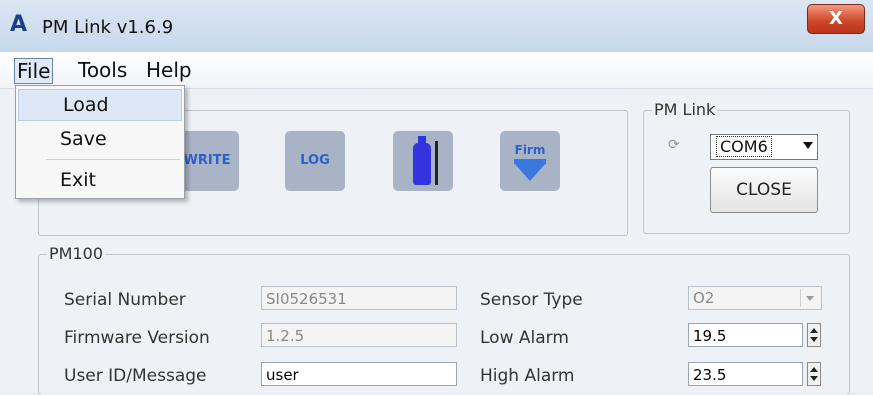 This screenshot has height=395, width=873. What do you see at coordinates (836, 19) in the screenshot?
I see `window-close-button: X` at bounding box center [836, 19].